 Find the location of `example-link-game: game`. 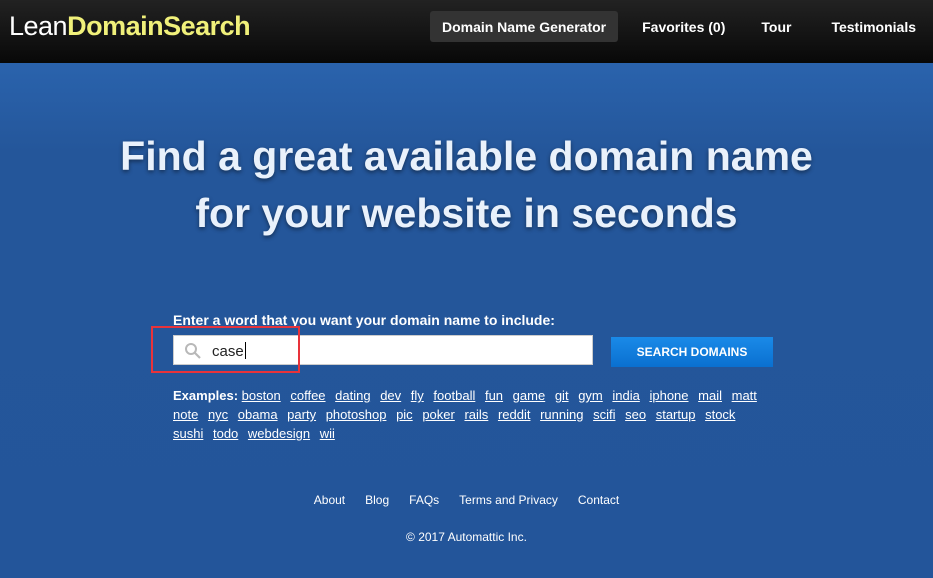

example-link-game: game is located at coordinates (529, 395).